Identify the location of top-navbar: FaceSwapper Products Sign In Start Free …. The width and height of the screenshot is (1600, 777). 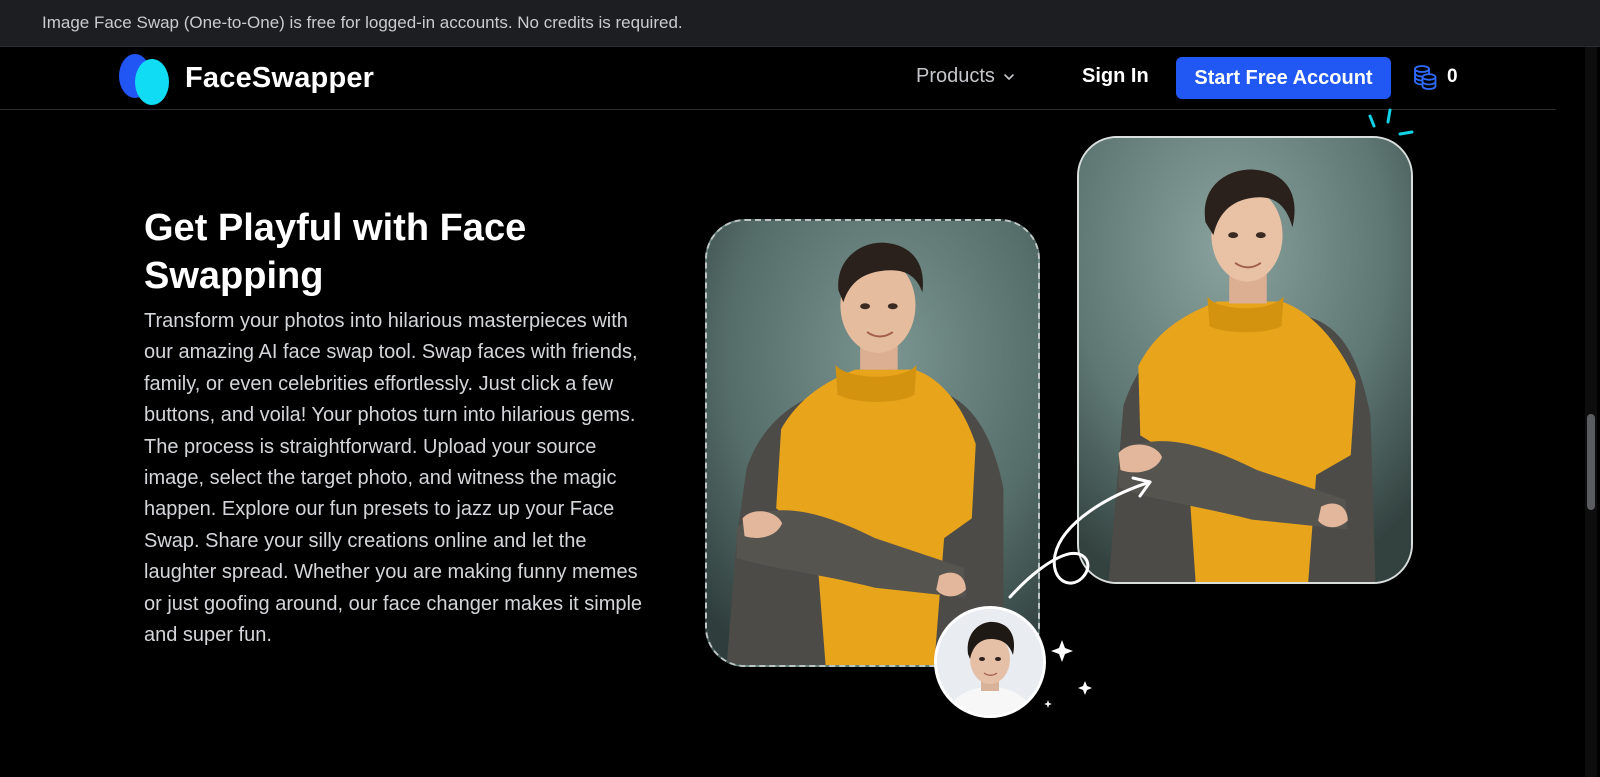
(778, 78).